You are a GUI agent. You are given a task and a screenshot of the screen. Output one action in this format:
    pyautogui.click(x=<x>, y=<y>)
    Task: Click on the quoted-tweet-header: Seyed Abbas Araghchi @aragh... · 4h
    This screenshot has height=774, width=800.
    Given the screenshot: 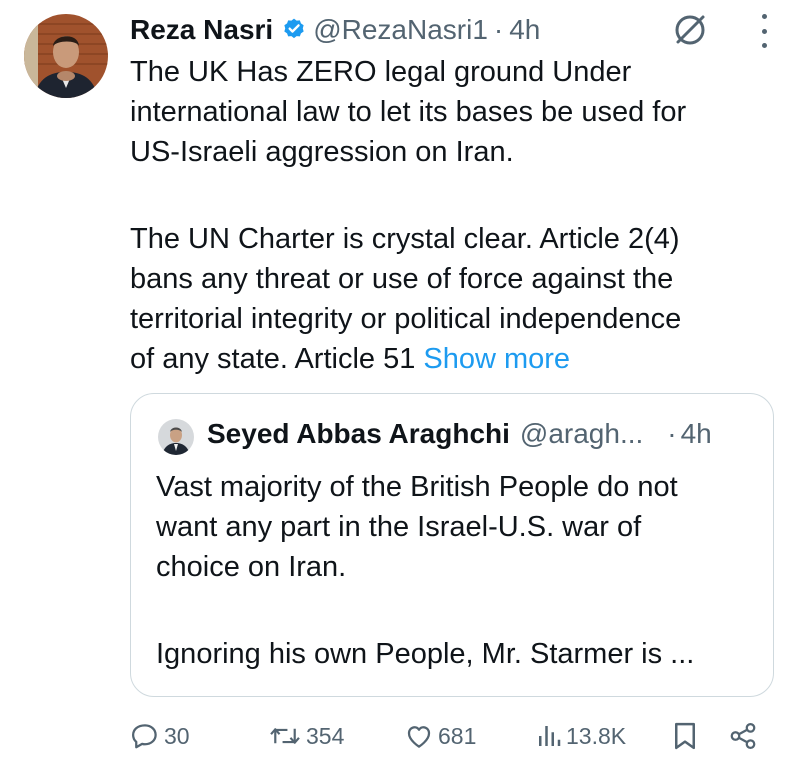 What is the action you would take?
    pyautogui.click(x=459, y=434)
    